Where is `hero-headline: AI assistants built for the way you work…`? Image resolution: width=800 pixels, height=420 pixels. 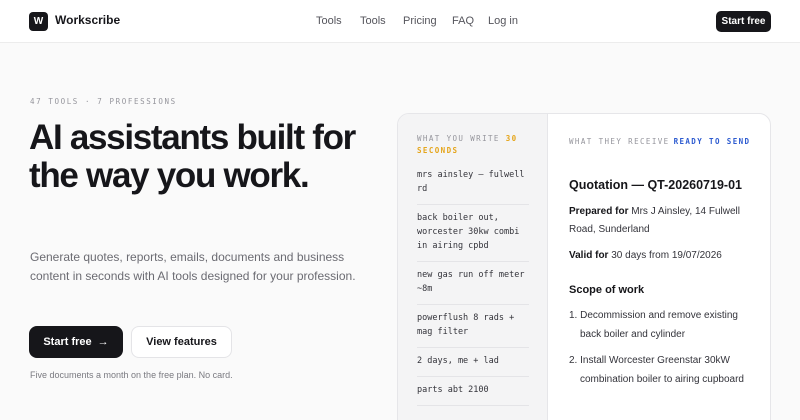 hero-headline: AI assistants built for the way you work… is located at coordinates (192, 156).